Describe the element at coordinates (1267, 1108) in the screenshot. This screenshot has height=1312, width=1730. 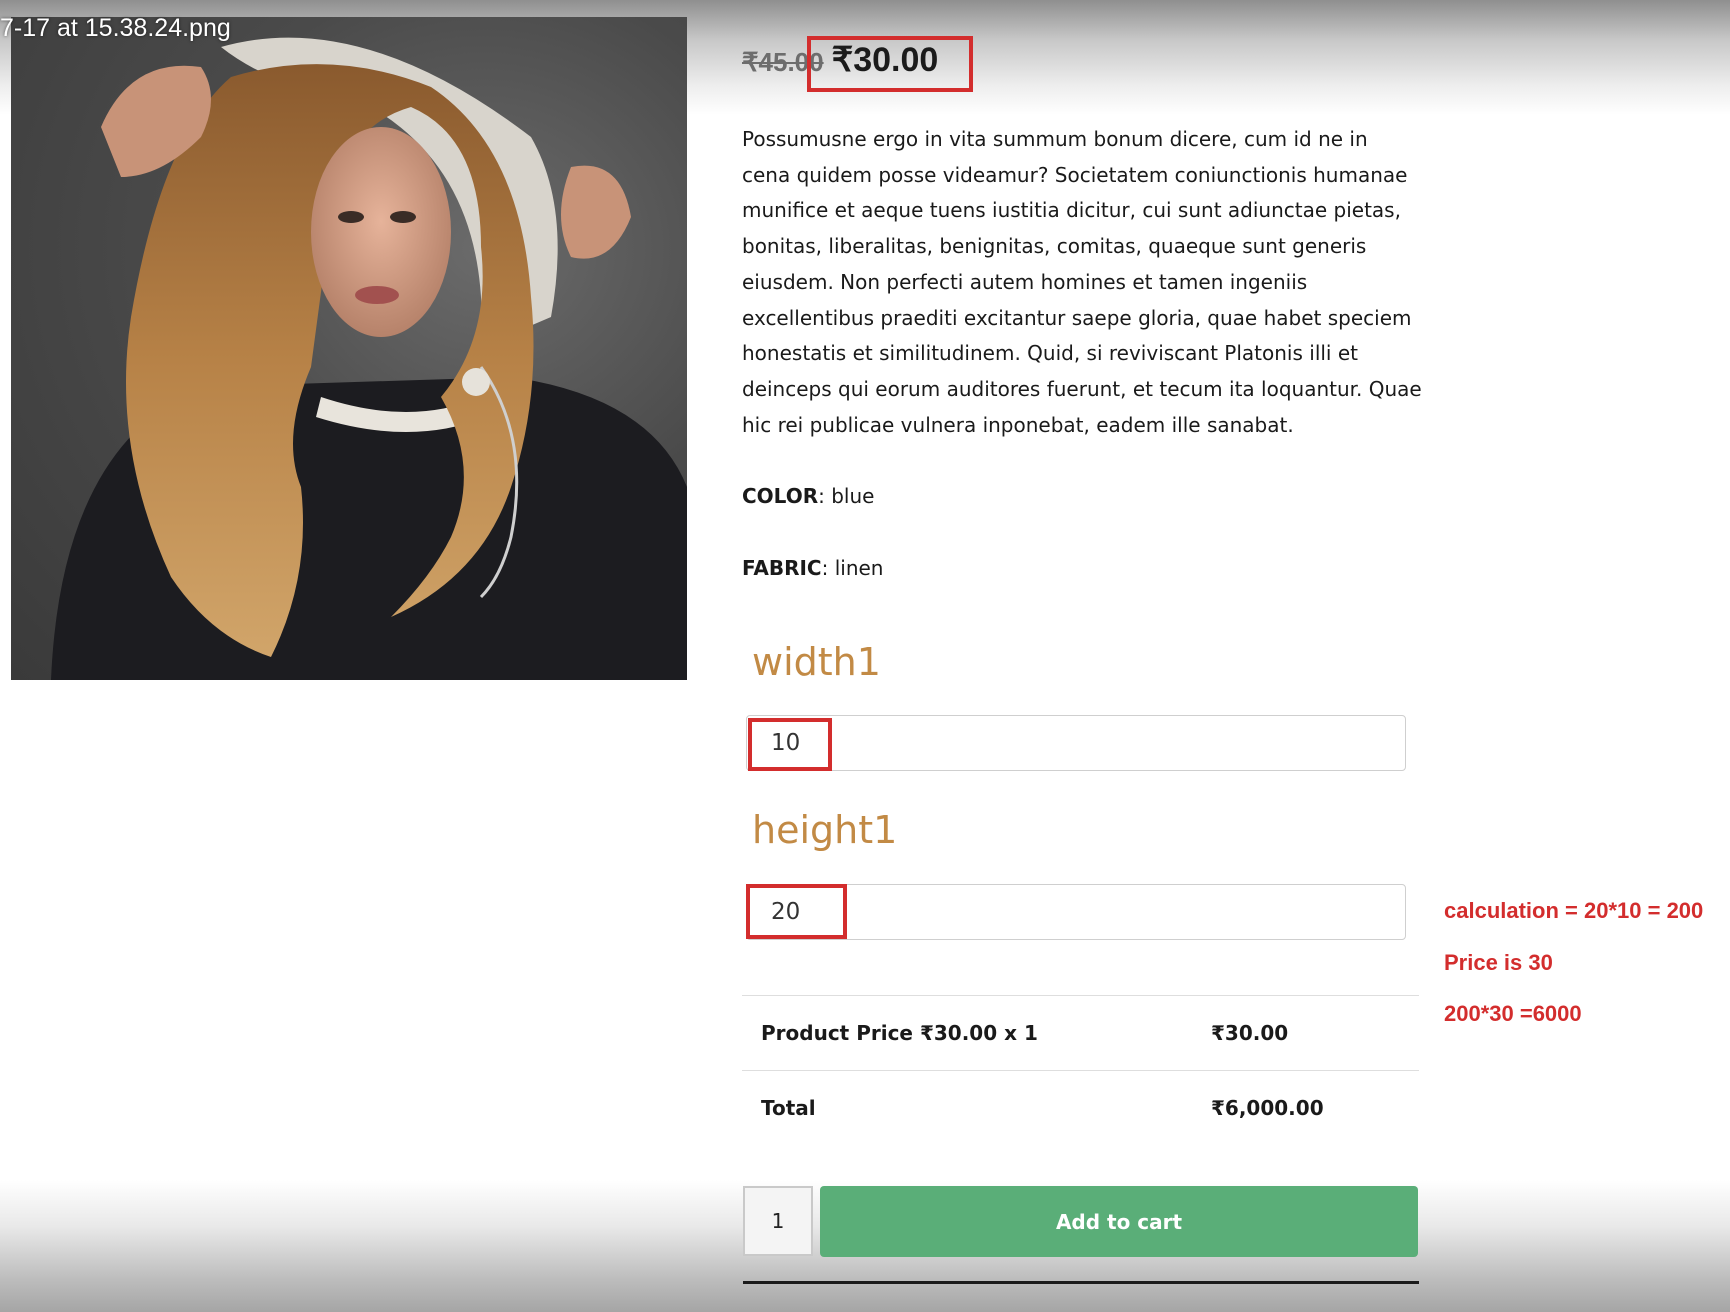
I see `total-value: ₹6,000.00` at that location.